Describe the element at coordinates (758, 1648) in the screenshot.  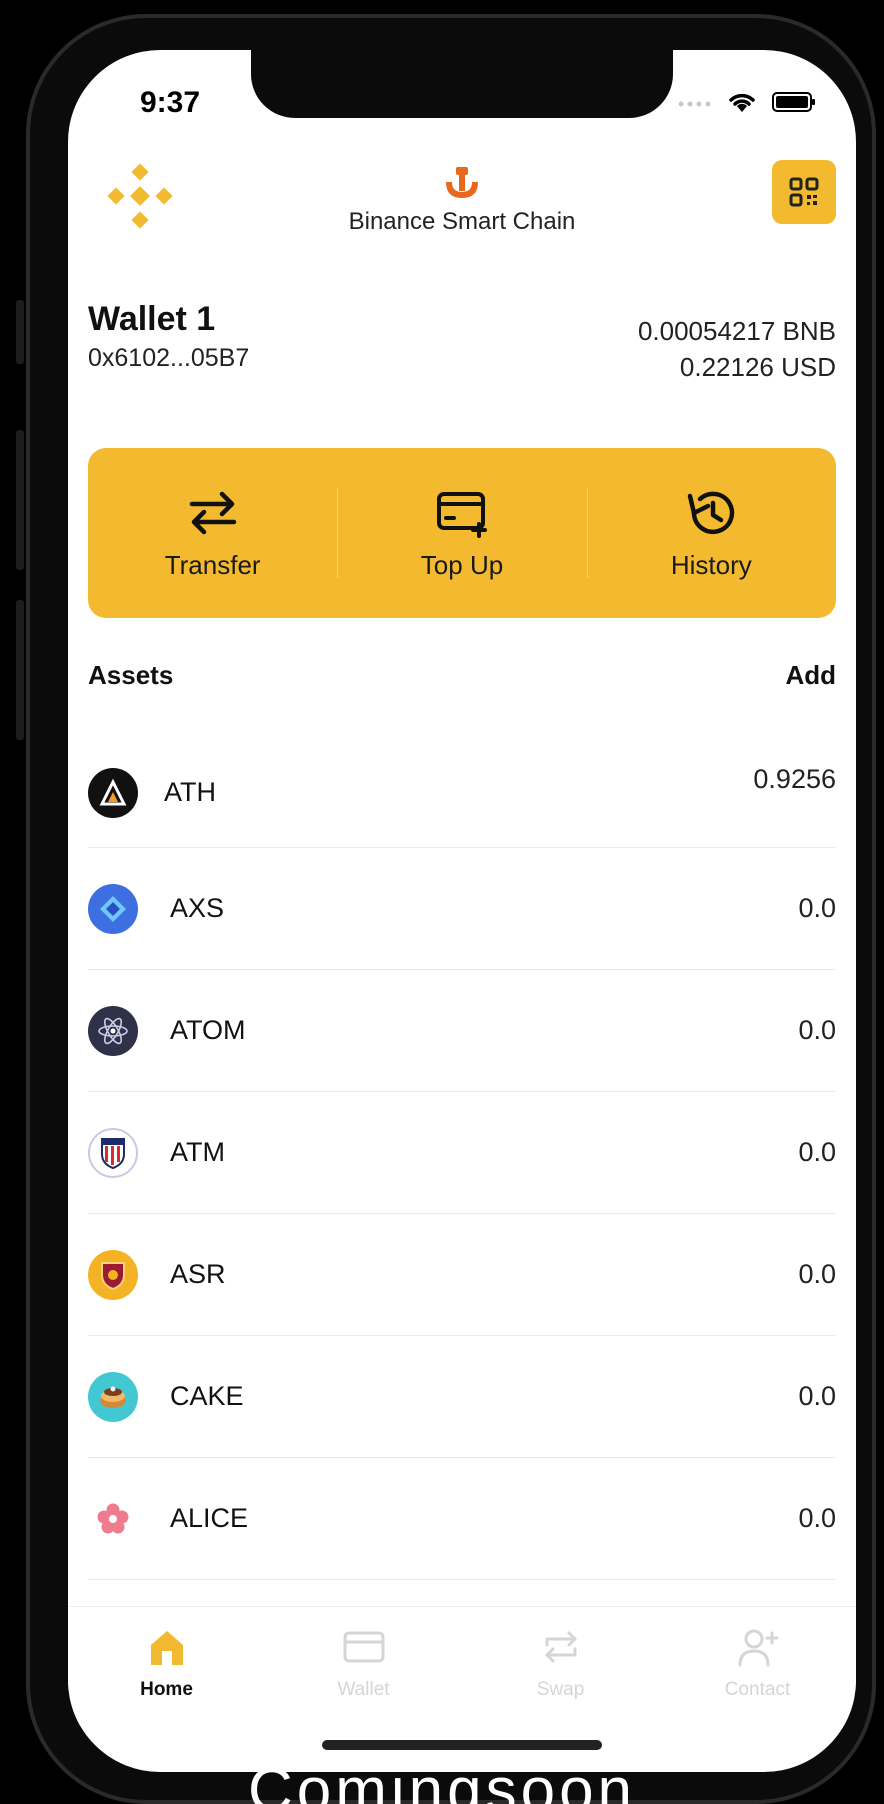
I see `add-contact-icon` at that location.